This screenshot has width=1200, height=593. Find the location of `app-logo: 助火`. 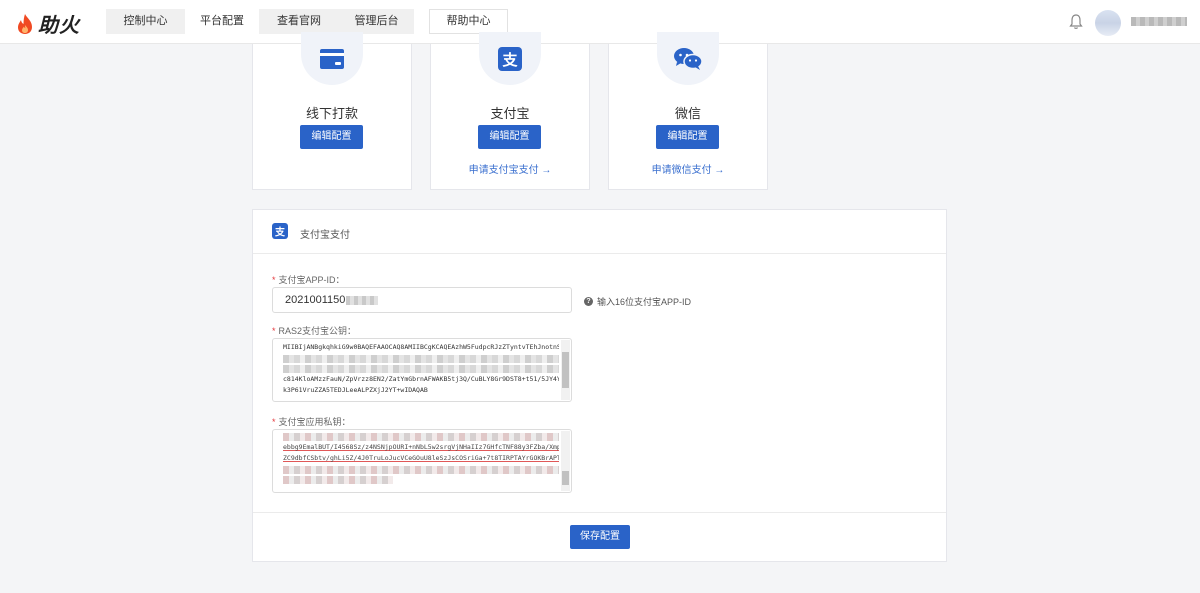

app-logo: 助火 is located at coordinates (48, 23).